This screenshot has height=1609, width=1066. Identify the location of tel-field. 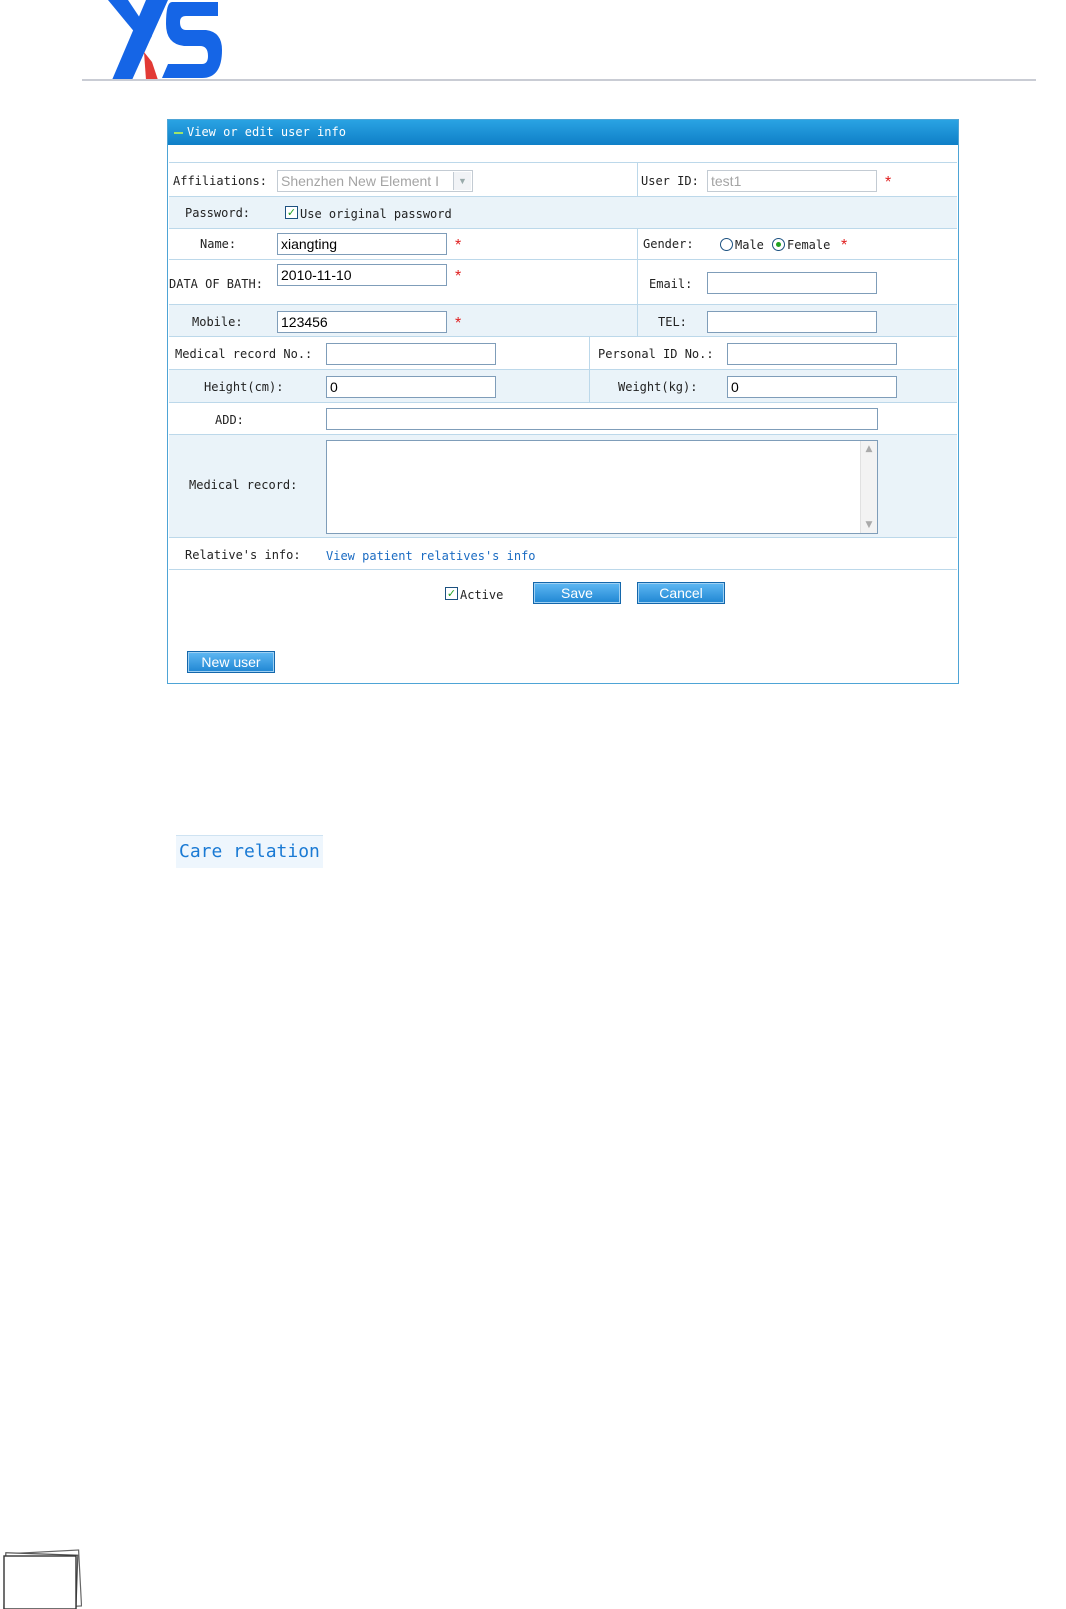
(792, 322).